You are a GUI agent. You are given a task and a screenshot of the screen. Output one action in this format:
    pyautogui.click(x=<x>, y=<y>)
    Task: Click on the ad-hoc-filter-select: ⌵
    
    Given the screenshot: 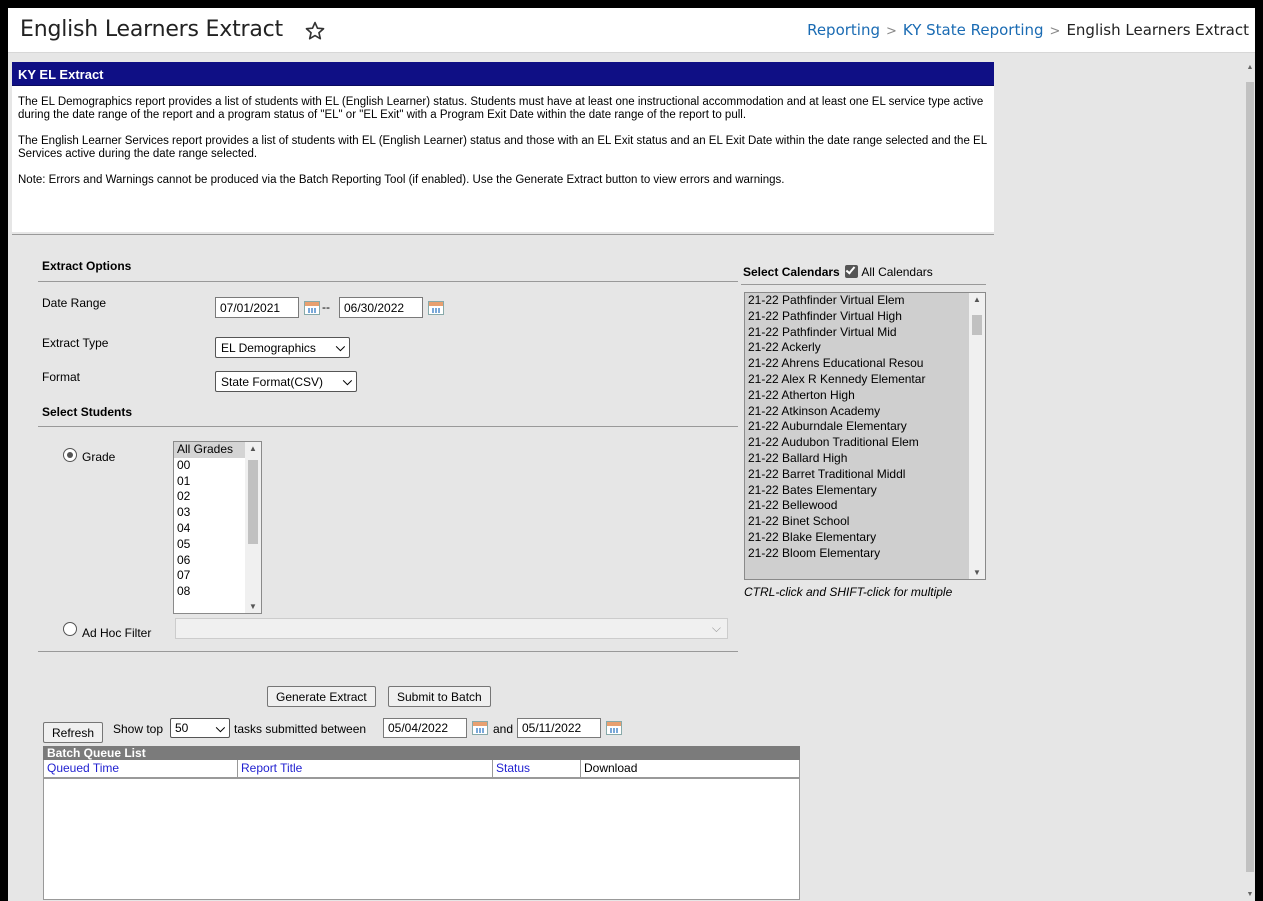 What is the action you would take?
    pyautogui.click(x=451, y=628)
    